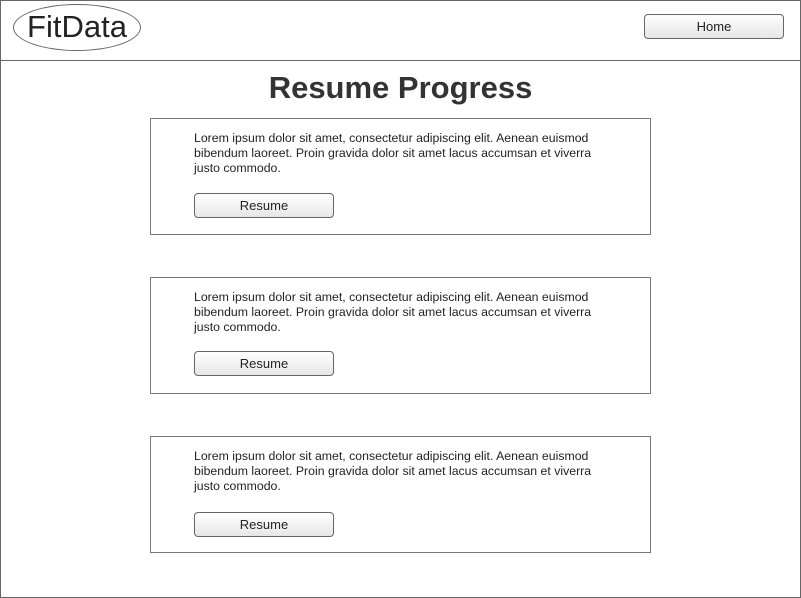 The image size is (801, 598). What do you see at coordinates (714, 26) in the screenshot?
I see `home-button: Home` at bounding box center [714, 26].